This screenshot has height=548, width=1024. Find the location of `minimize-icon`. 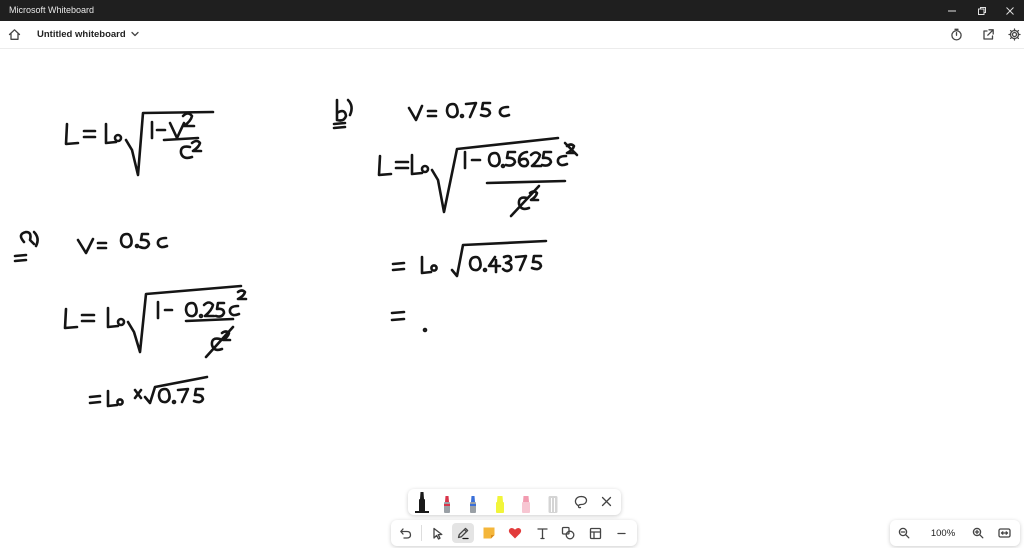

minimize-icon is located at coordinates (952, 10).